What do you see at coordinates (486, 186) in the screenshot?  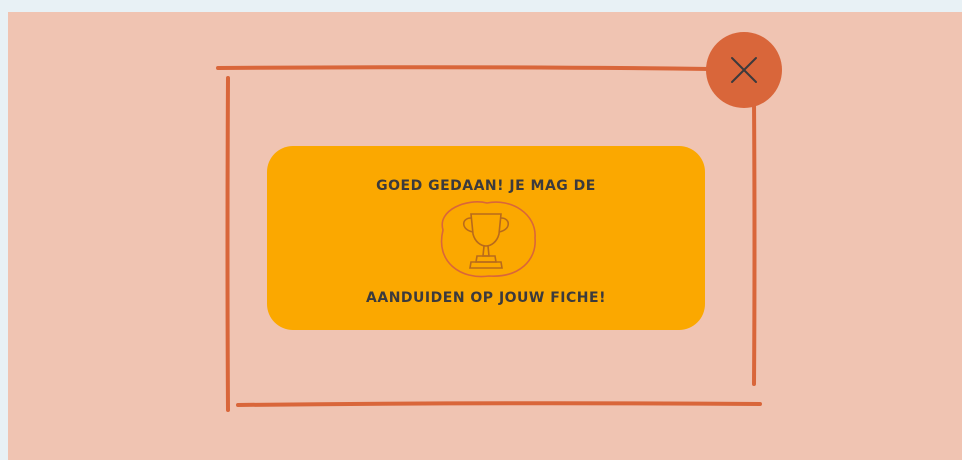 I see `reward-message-line1: GOED GEDAAN! JE MAG DE` at bounding box center [486, 186].